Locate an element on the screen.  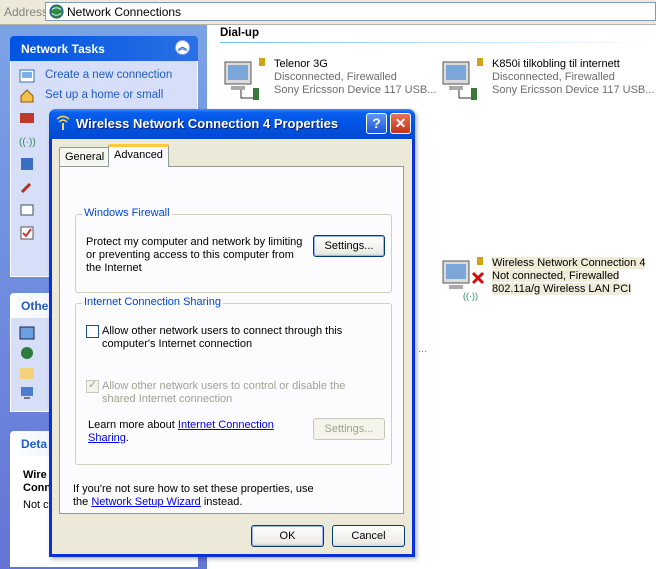
close-button: ✕ is located at coordinates (400, 123).